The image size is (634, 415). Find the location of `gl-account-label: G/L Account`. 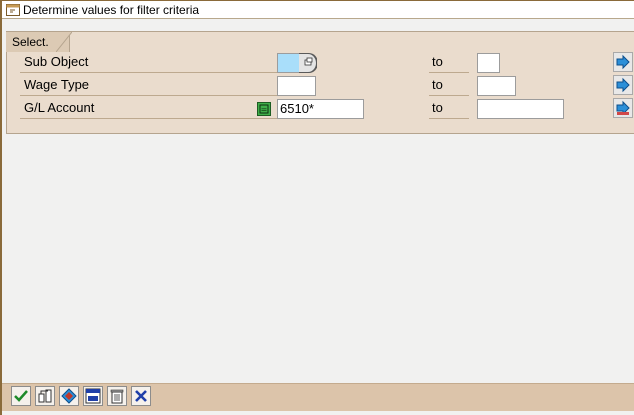

gl-account-label: G/L Account is located at coordinates (146, 108).